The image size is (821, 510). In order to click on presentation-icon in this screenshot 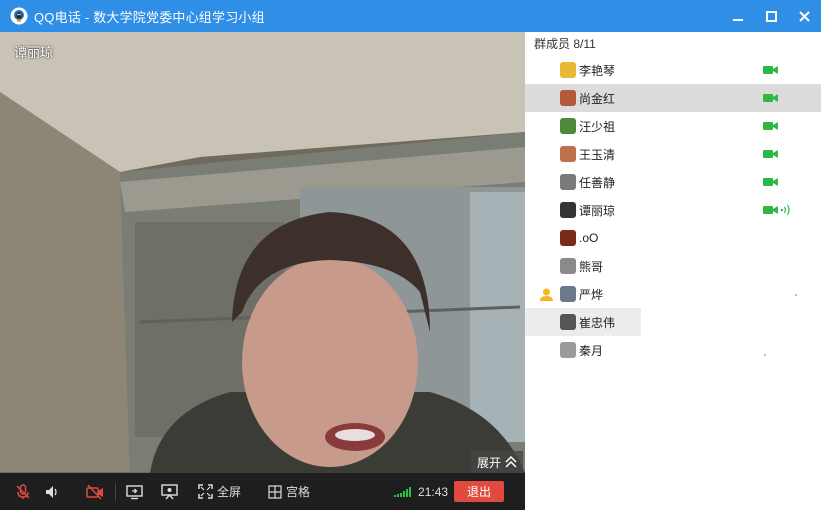, I will do `click(169, 491)`.